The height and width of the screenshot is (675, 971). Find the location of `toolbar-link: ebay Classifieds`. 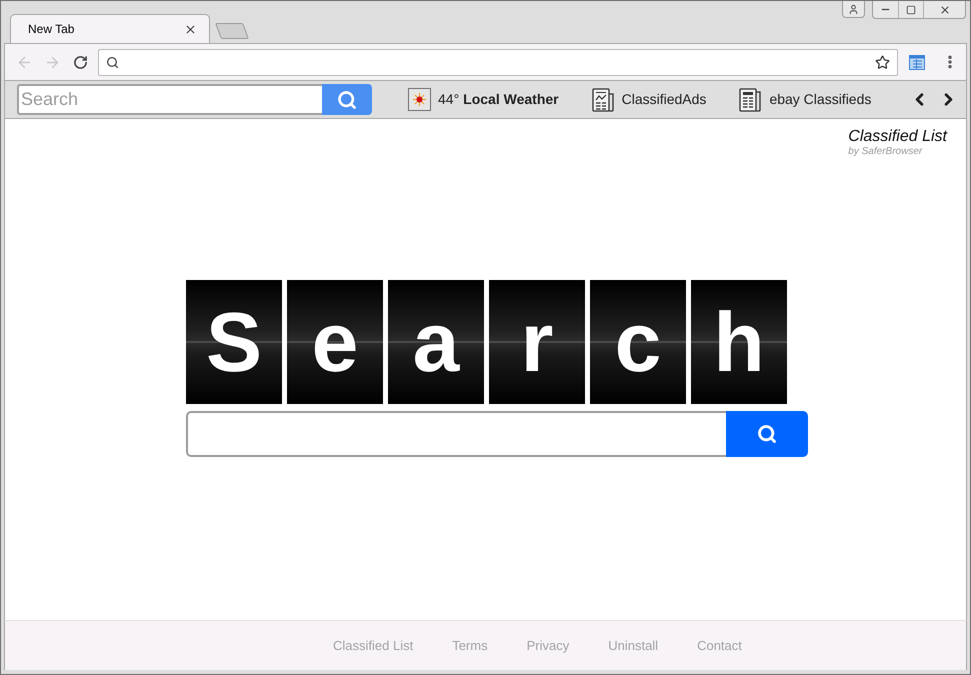

toolbar-link: ebay Classifieds is located at coordinates (805, 100).